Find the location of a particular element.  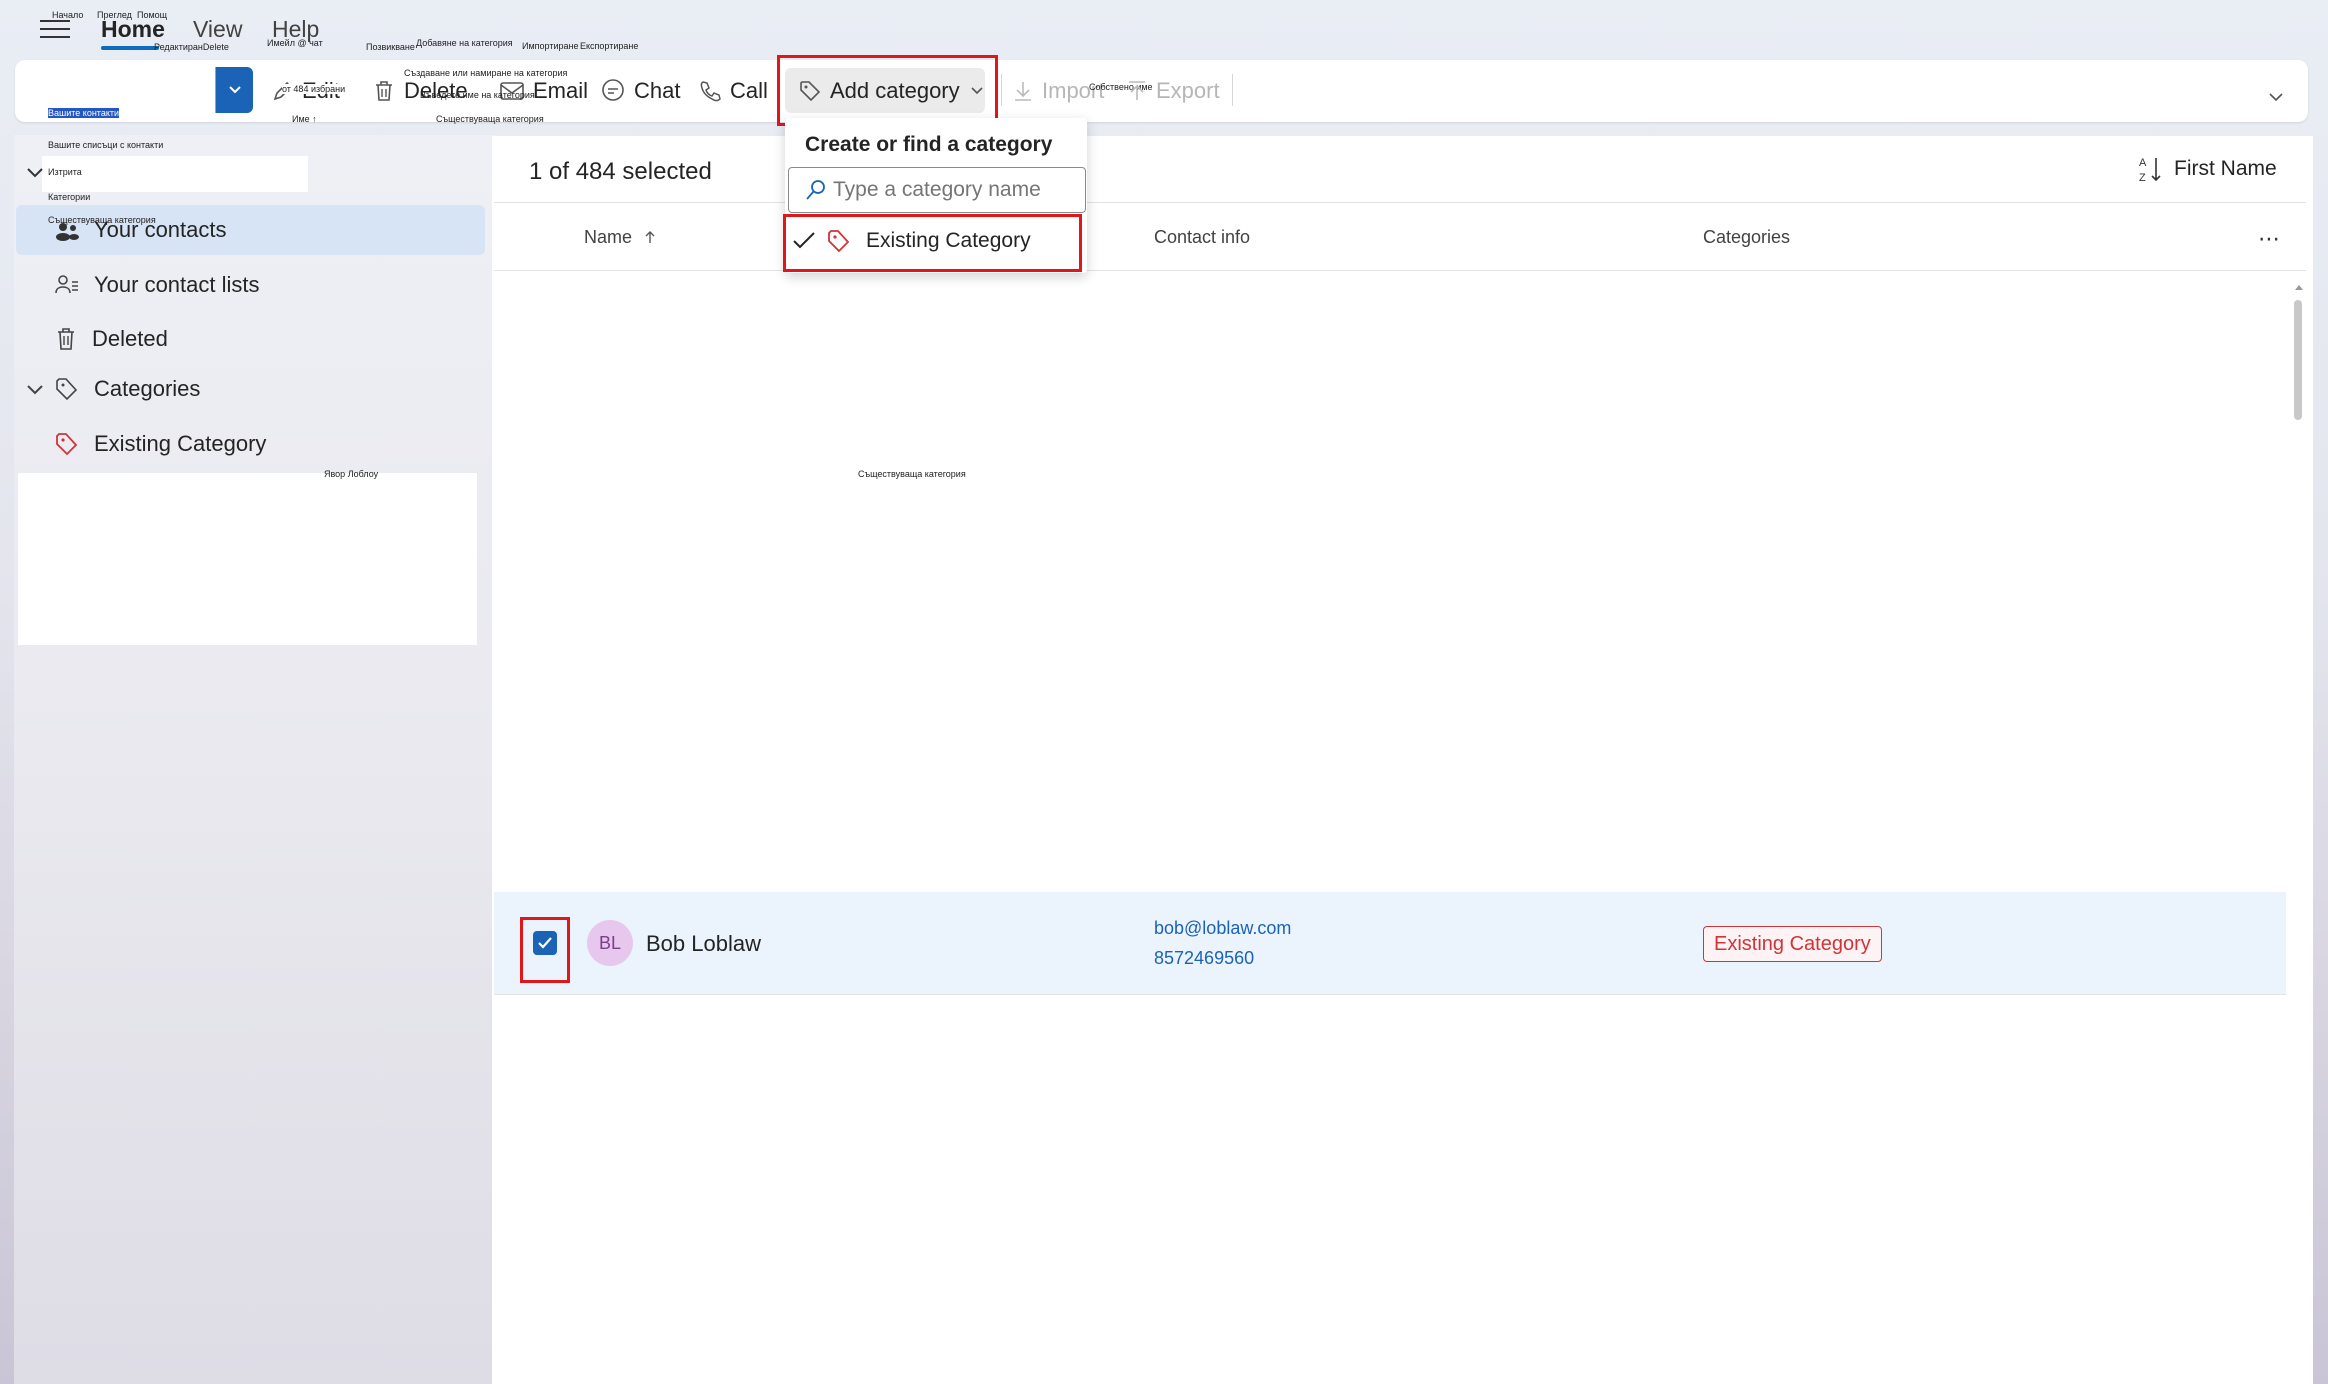

svg-text: A is located at coordinates (2143, 163).